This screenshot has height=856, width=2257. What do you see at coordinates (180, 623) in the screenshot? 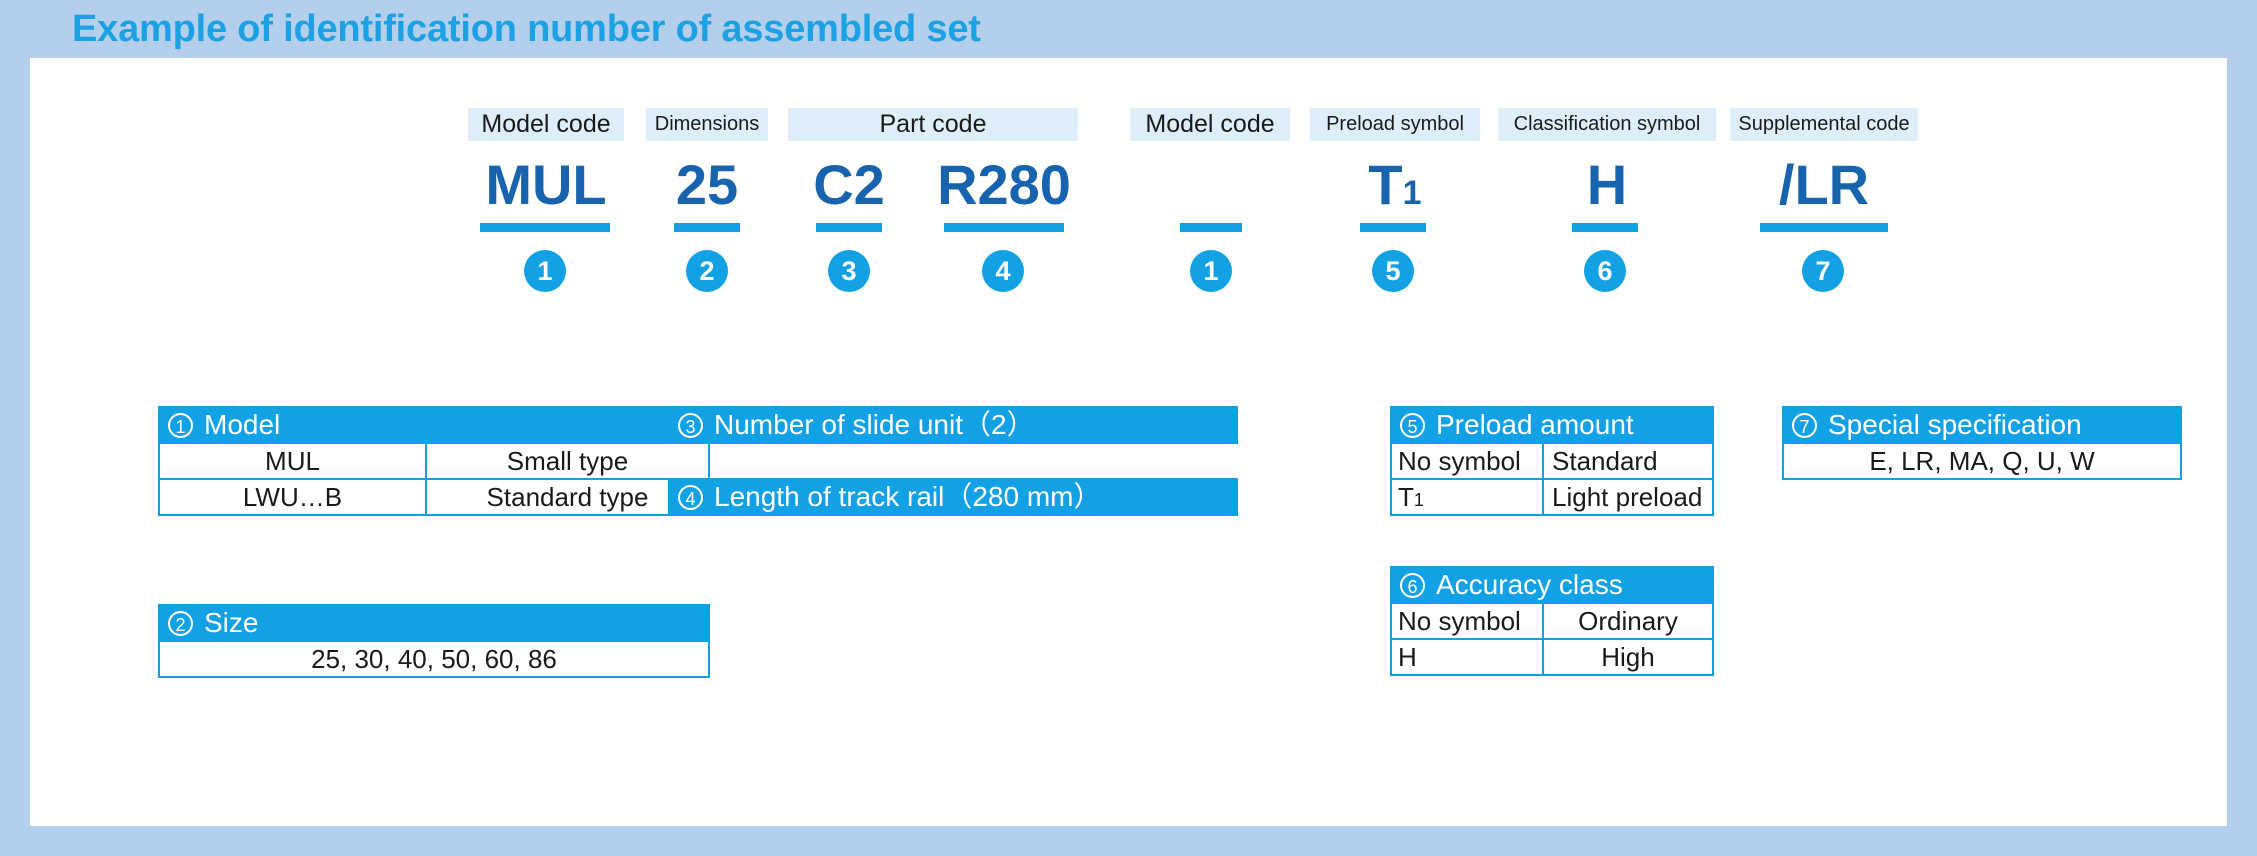
I see `table-size-number-icon: 2` at bounding box center [180, 623].